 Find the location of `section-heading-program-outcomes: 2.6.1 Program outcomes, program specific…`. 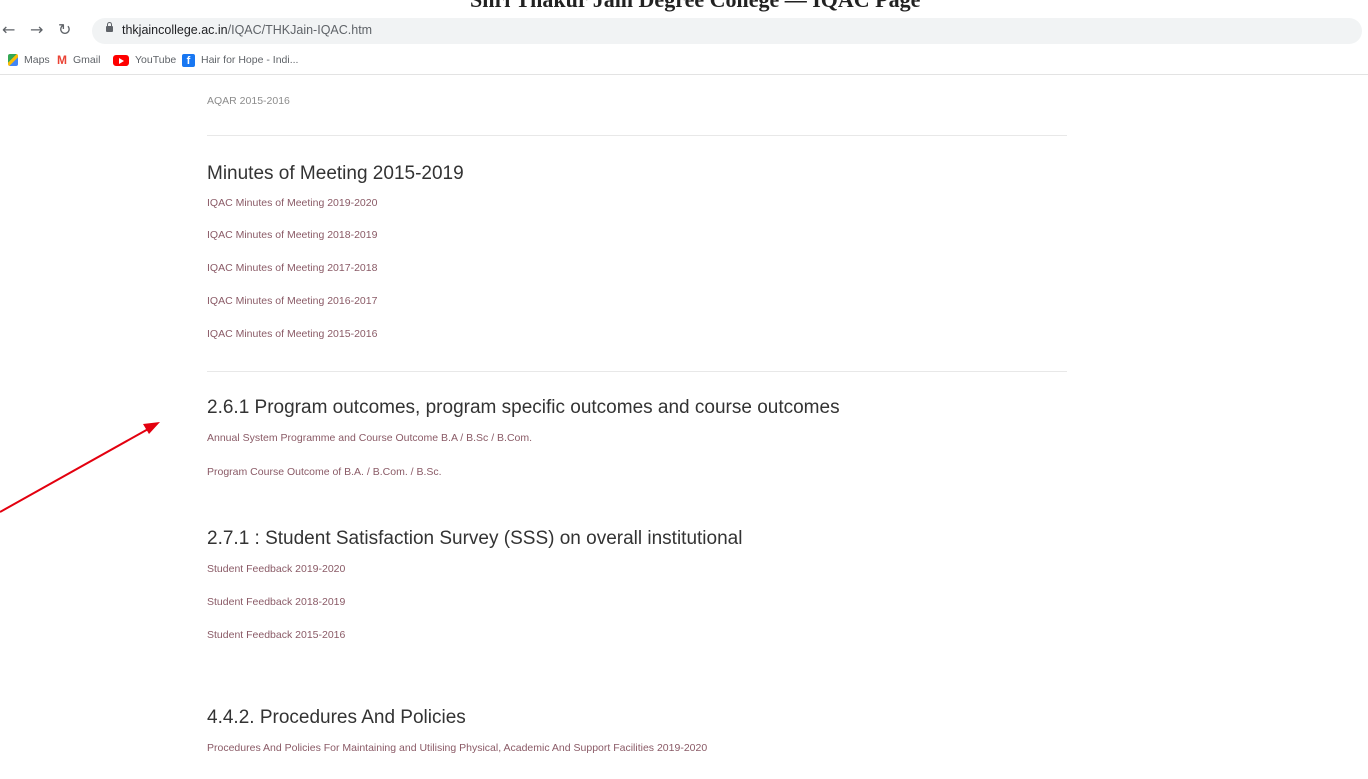

section-heading-program-outcomes: 2.6.1 Program outcomes, program specific… is located at coordinates (523, 407).